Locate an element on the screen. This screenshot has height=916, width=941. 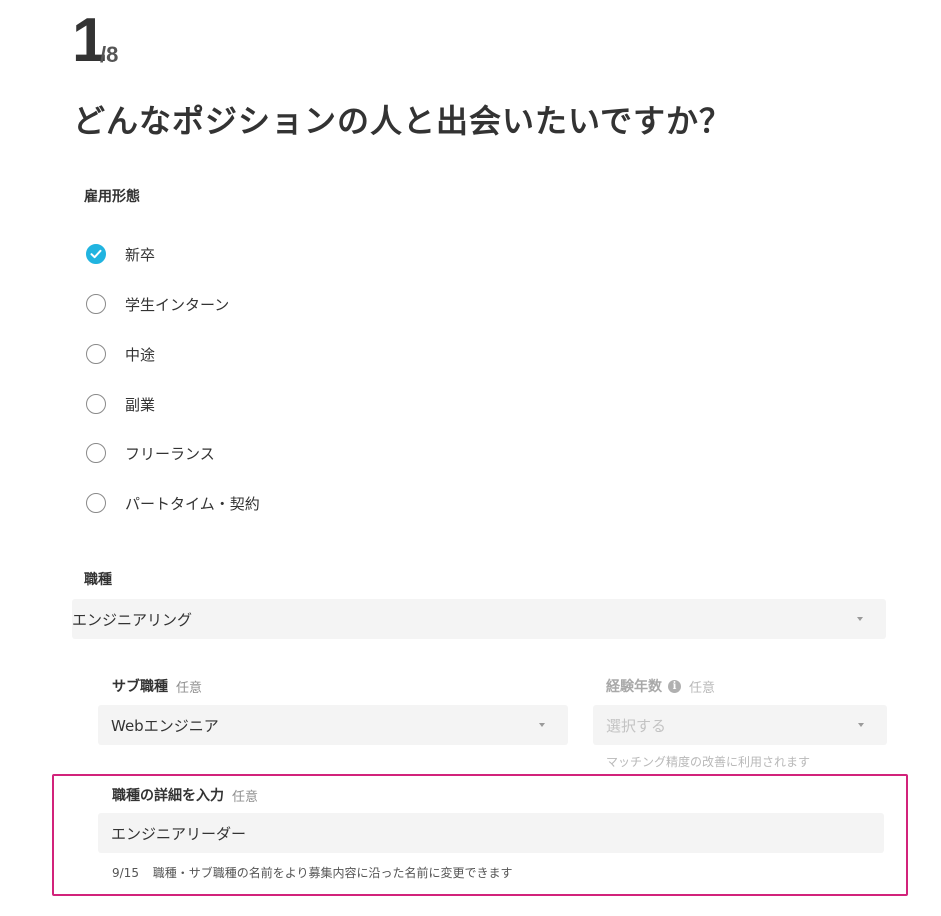
radio-option-freelance: フリーランス is located at coordinates (150, 453).